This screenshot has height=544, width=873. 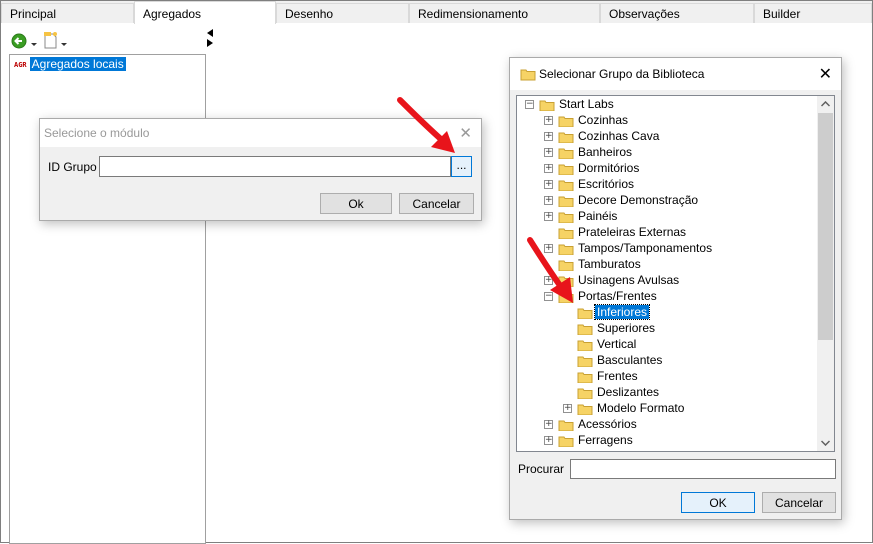 I want to click on tree-node-label: Ferragens, so click(x=605, y=440).